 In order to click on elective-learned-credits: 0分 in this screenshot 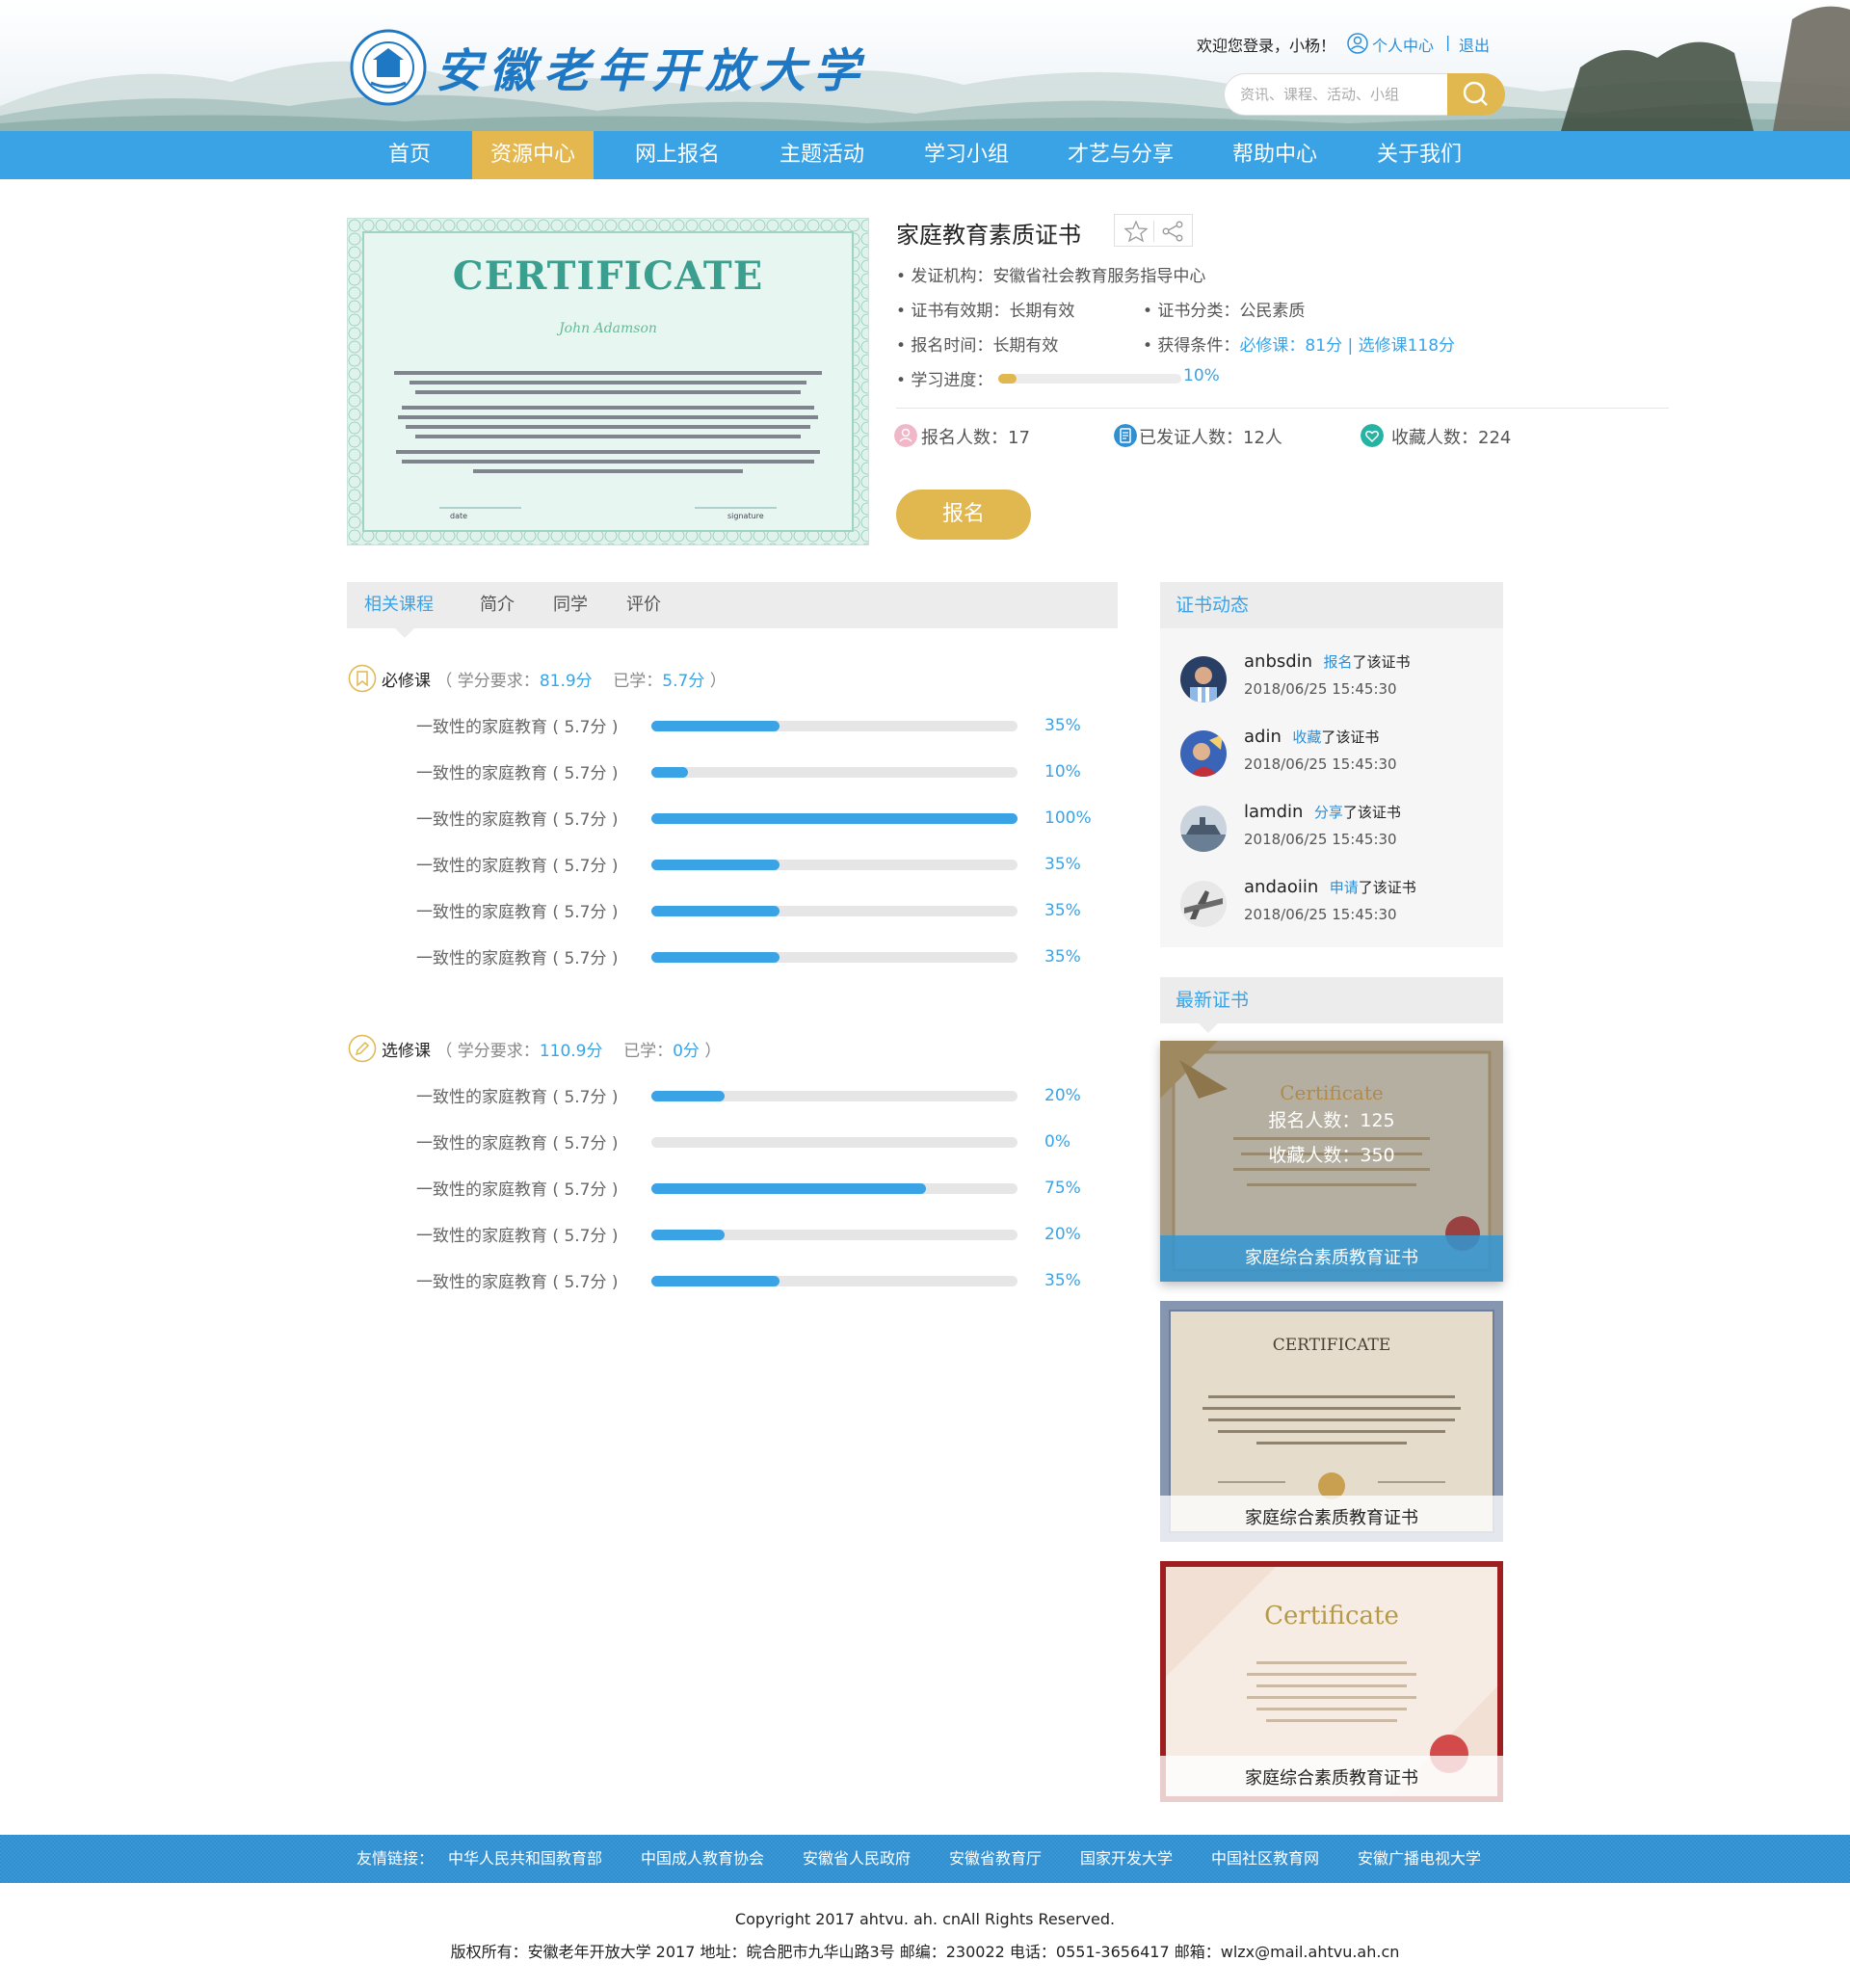, I will do `click(686, 1051)`.